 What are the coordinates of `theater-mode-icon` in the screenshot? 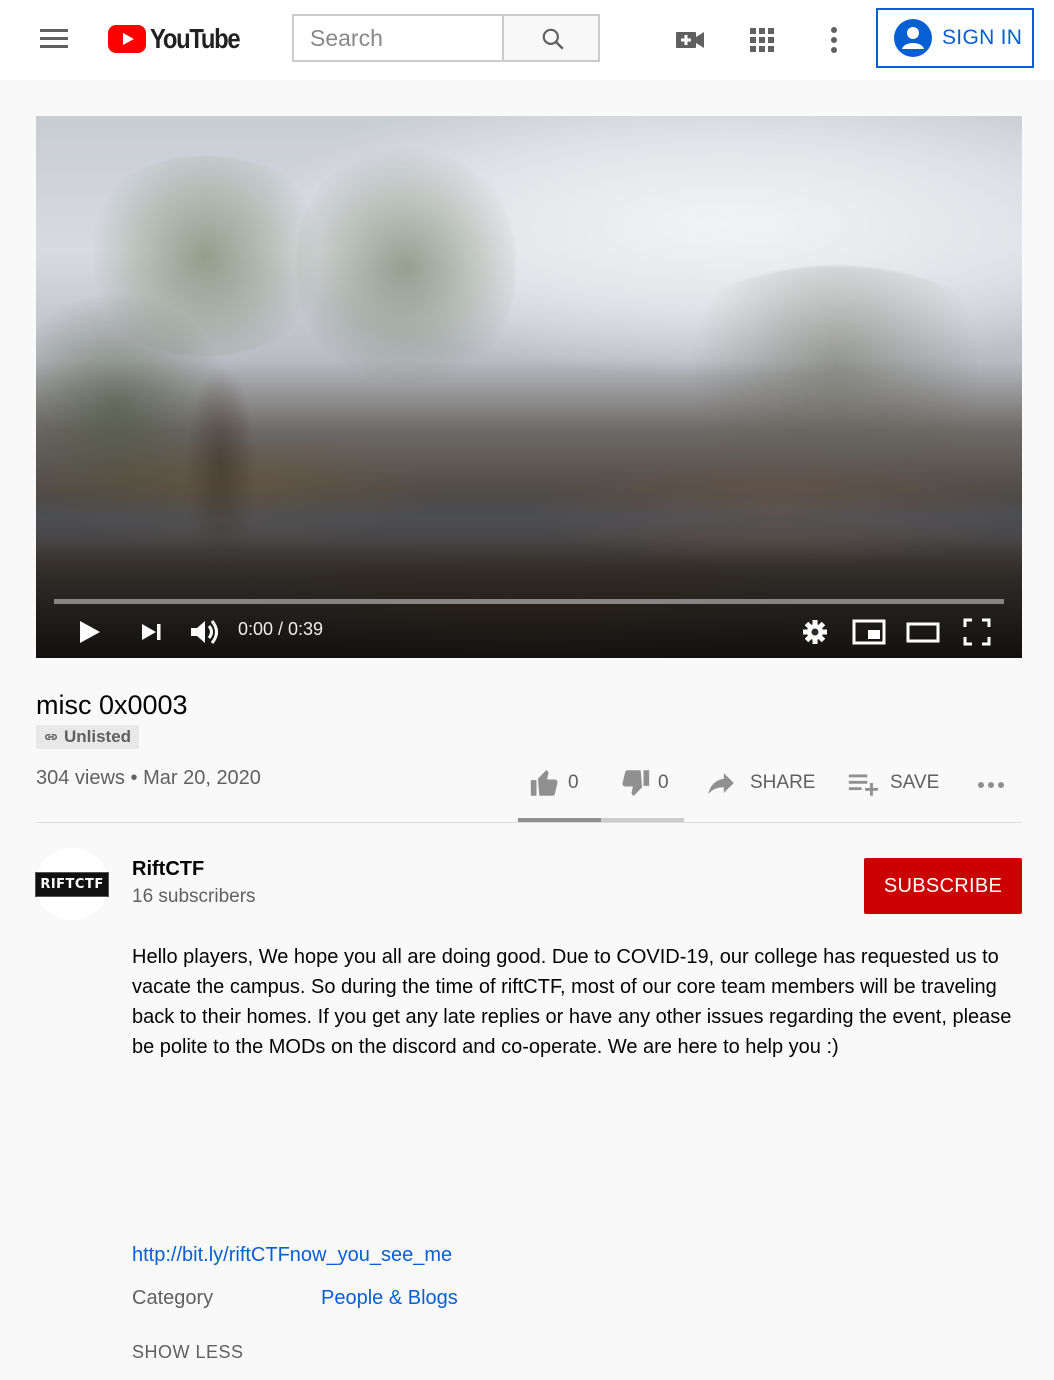 It's located at (923, 632).